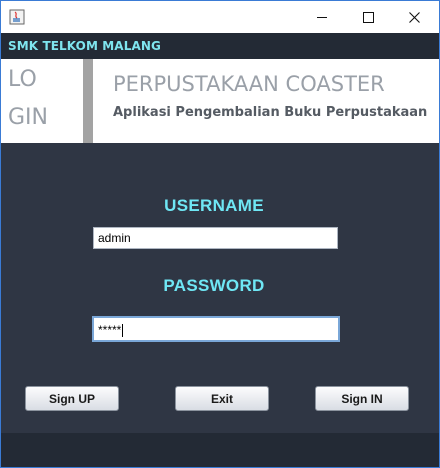 Image resolution: width=440 pixels, height=468 pixels. What do you see at coordinates (249, 84) in the screenshot?
I see `app-title: PERPUSTAKAAN COASTER` at bounding box center [249, 84].